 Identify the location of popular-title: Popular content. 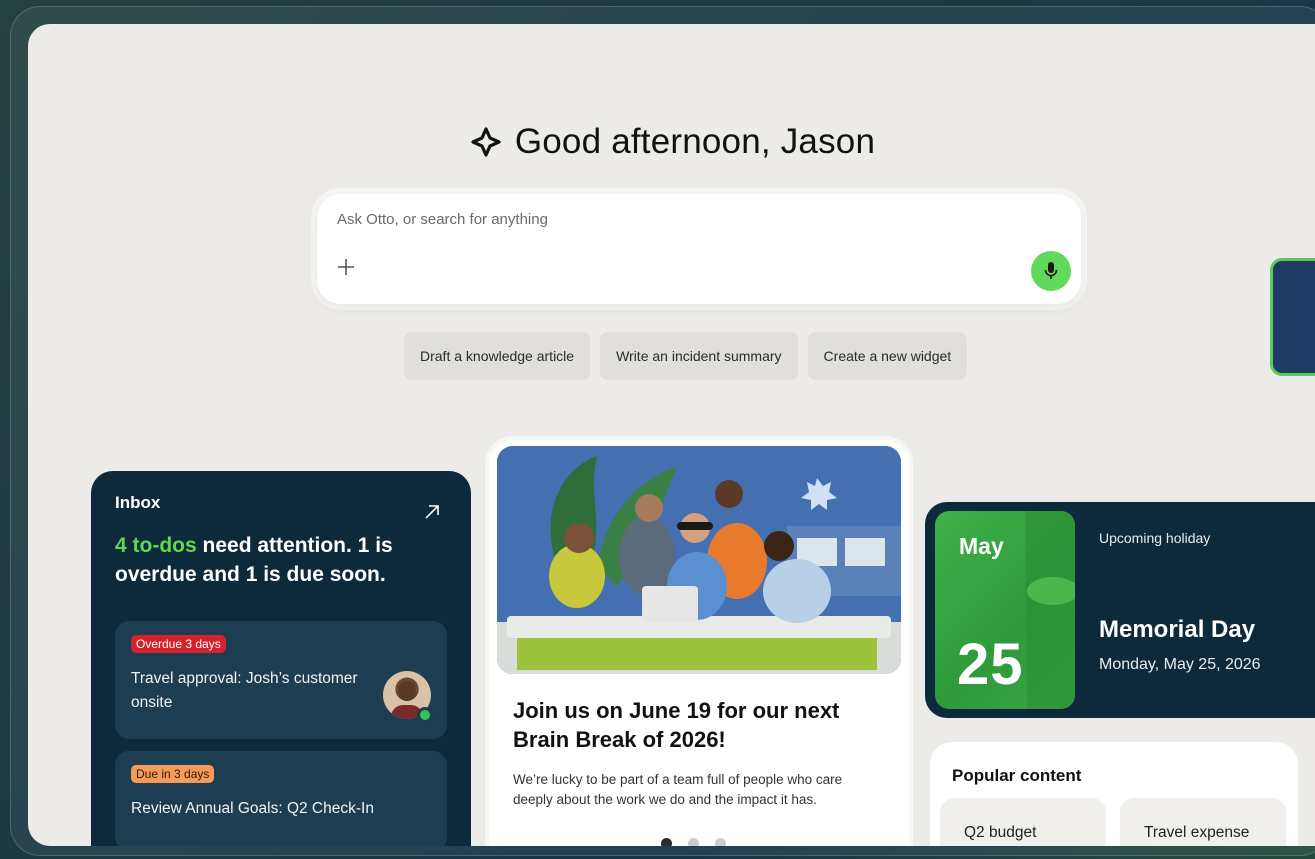
(1017, 775).